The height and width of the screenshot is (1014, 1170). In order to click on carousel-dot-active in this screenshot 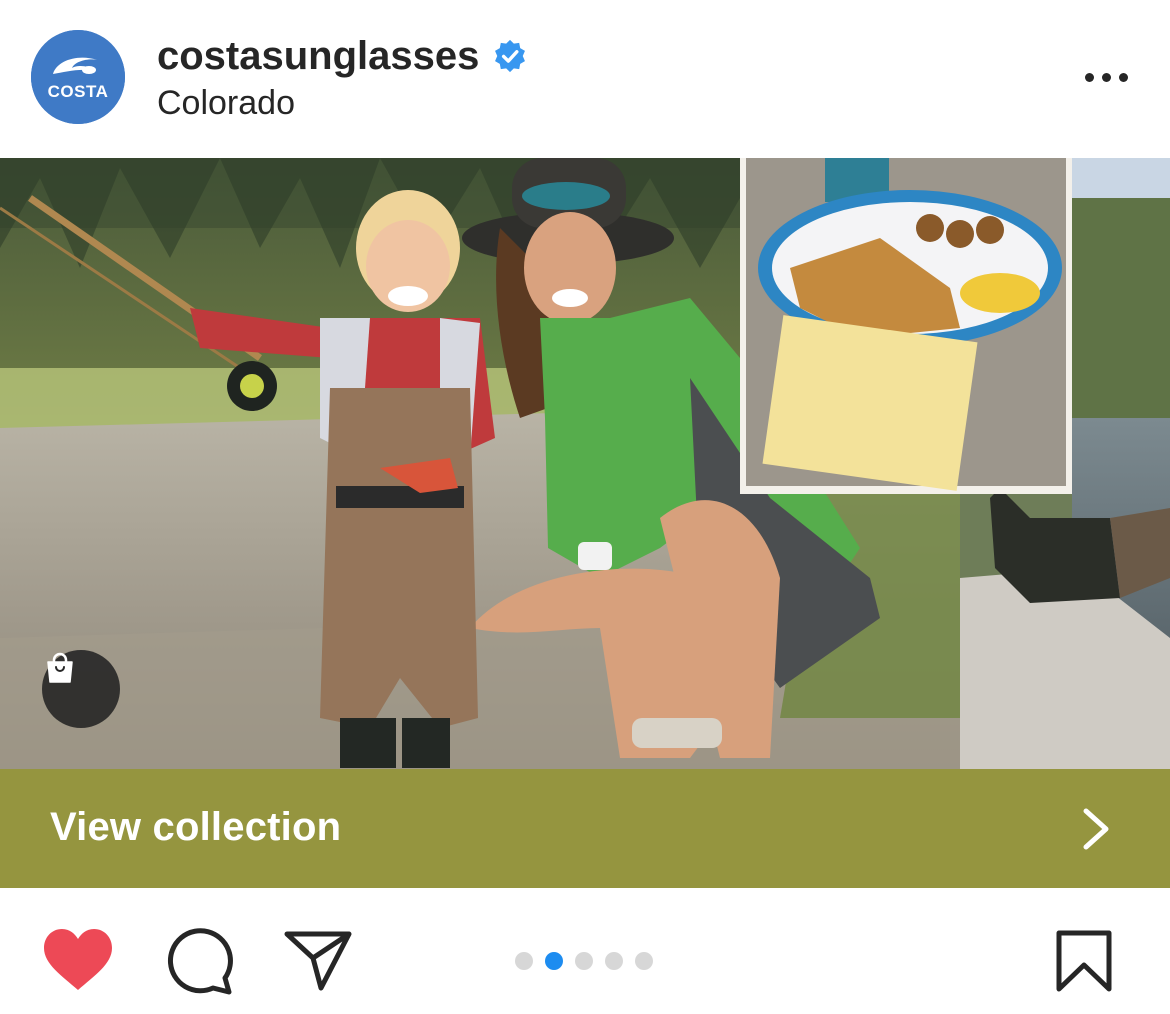, I will do `click(554, 961)`.